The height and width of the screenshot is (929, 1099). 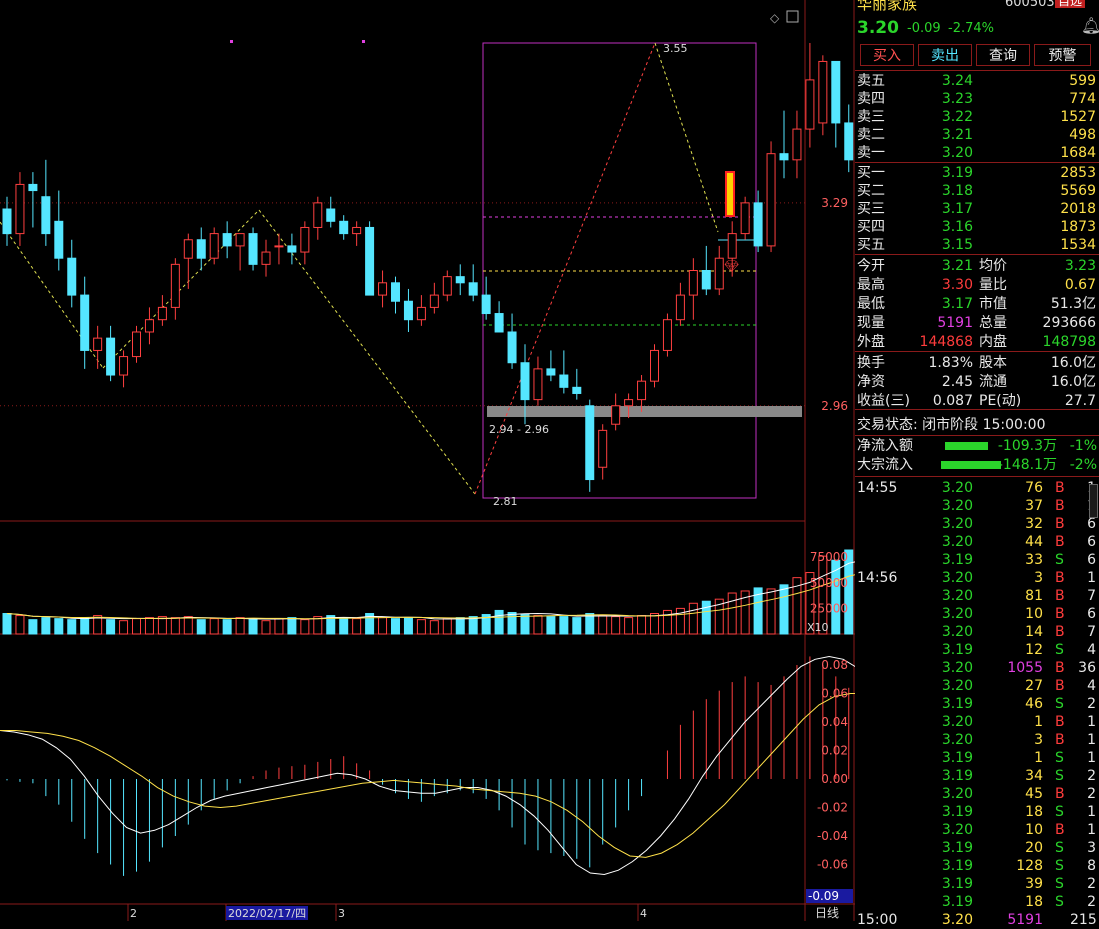 I want to click on tick-count: 8, so click(x=1091, y=866).